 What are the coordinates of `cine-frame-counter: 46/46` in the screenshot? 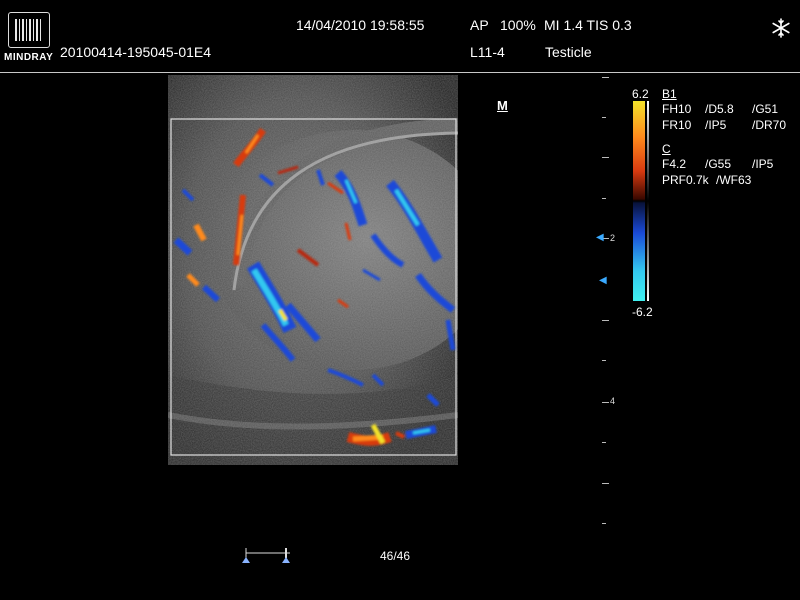 It's located at (395, 556).